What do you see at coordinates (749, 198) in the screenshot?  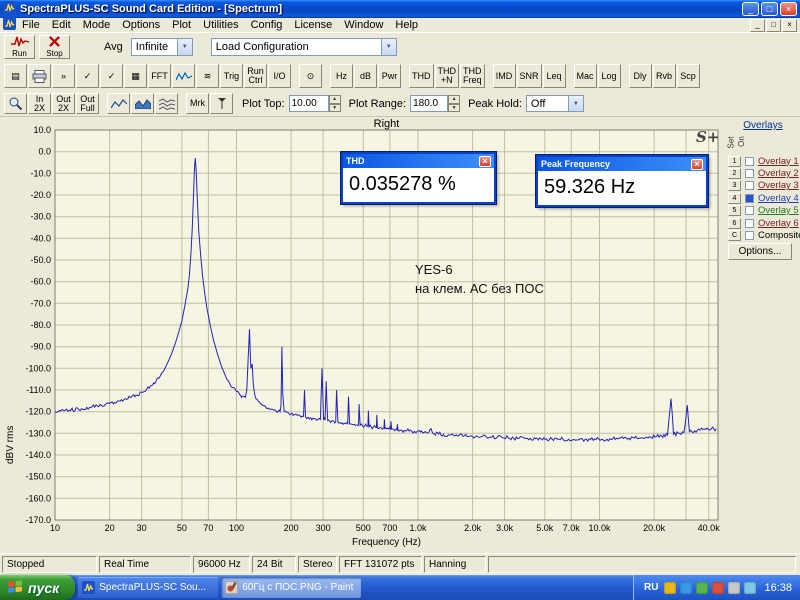 I see `overlay-4-on-checkbox` at bounding box center [749, 198].